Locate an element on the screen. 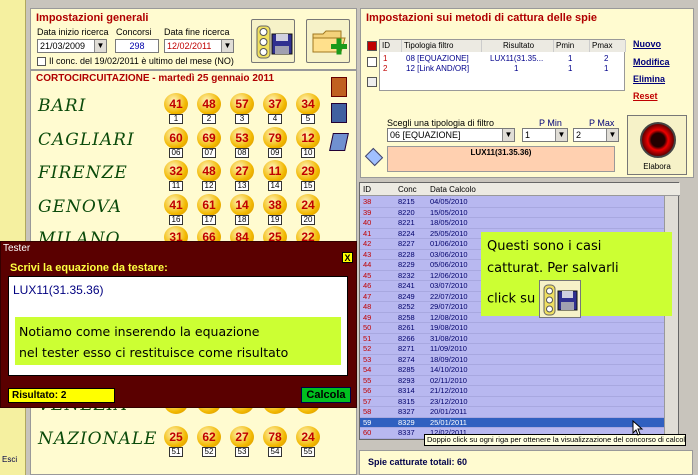  open-folder-button is located at coordinates (328, 41).